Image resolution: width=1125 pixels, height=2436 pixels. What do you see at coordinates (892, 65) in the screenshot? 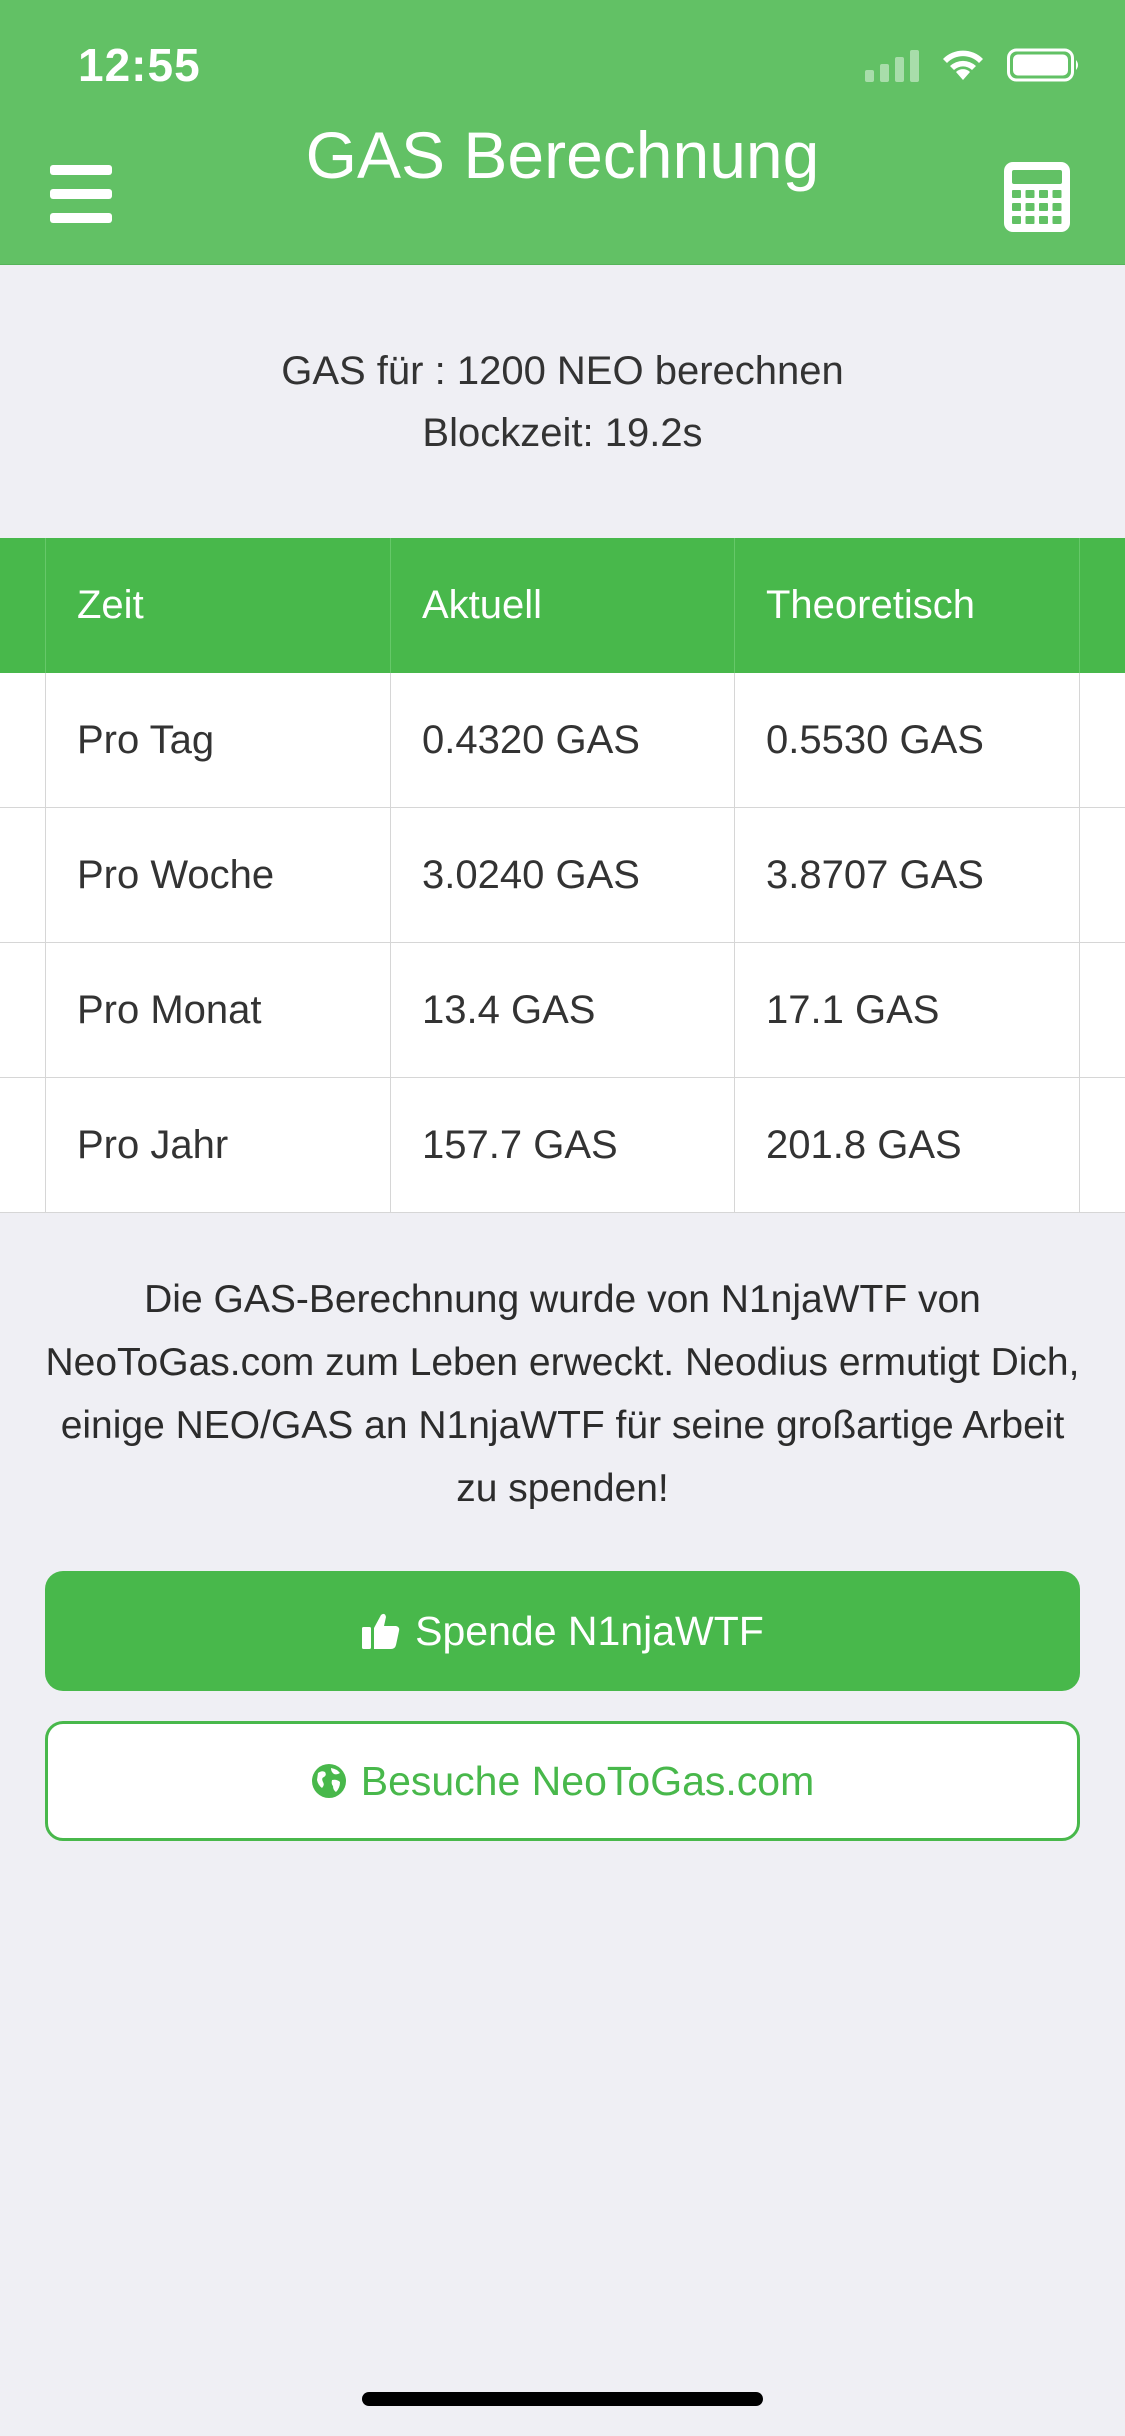
I see `cellular-signal-icon` at bounding box center [892, 65].